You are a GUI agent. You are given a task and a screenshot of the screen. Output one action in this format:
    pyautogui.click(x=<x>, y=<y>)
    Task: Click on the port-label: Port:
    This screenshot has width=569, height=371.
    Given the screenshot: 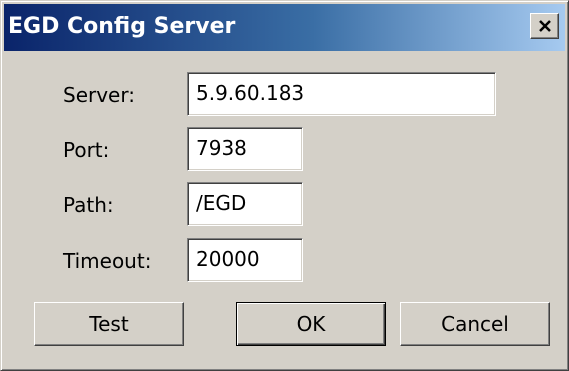 What is the action you would take?
    pyautogui.click(x=86, y=150)
    